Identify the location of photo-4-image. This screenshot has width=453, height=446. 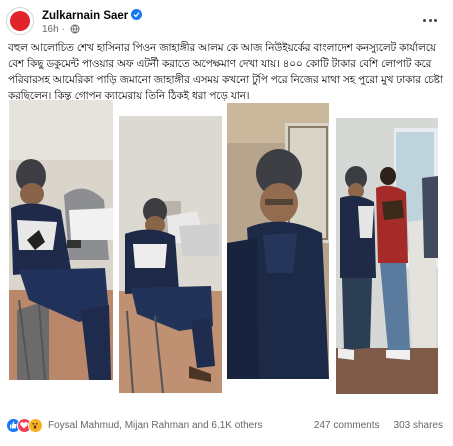
(387, 256).